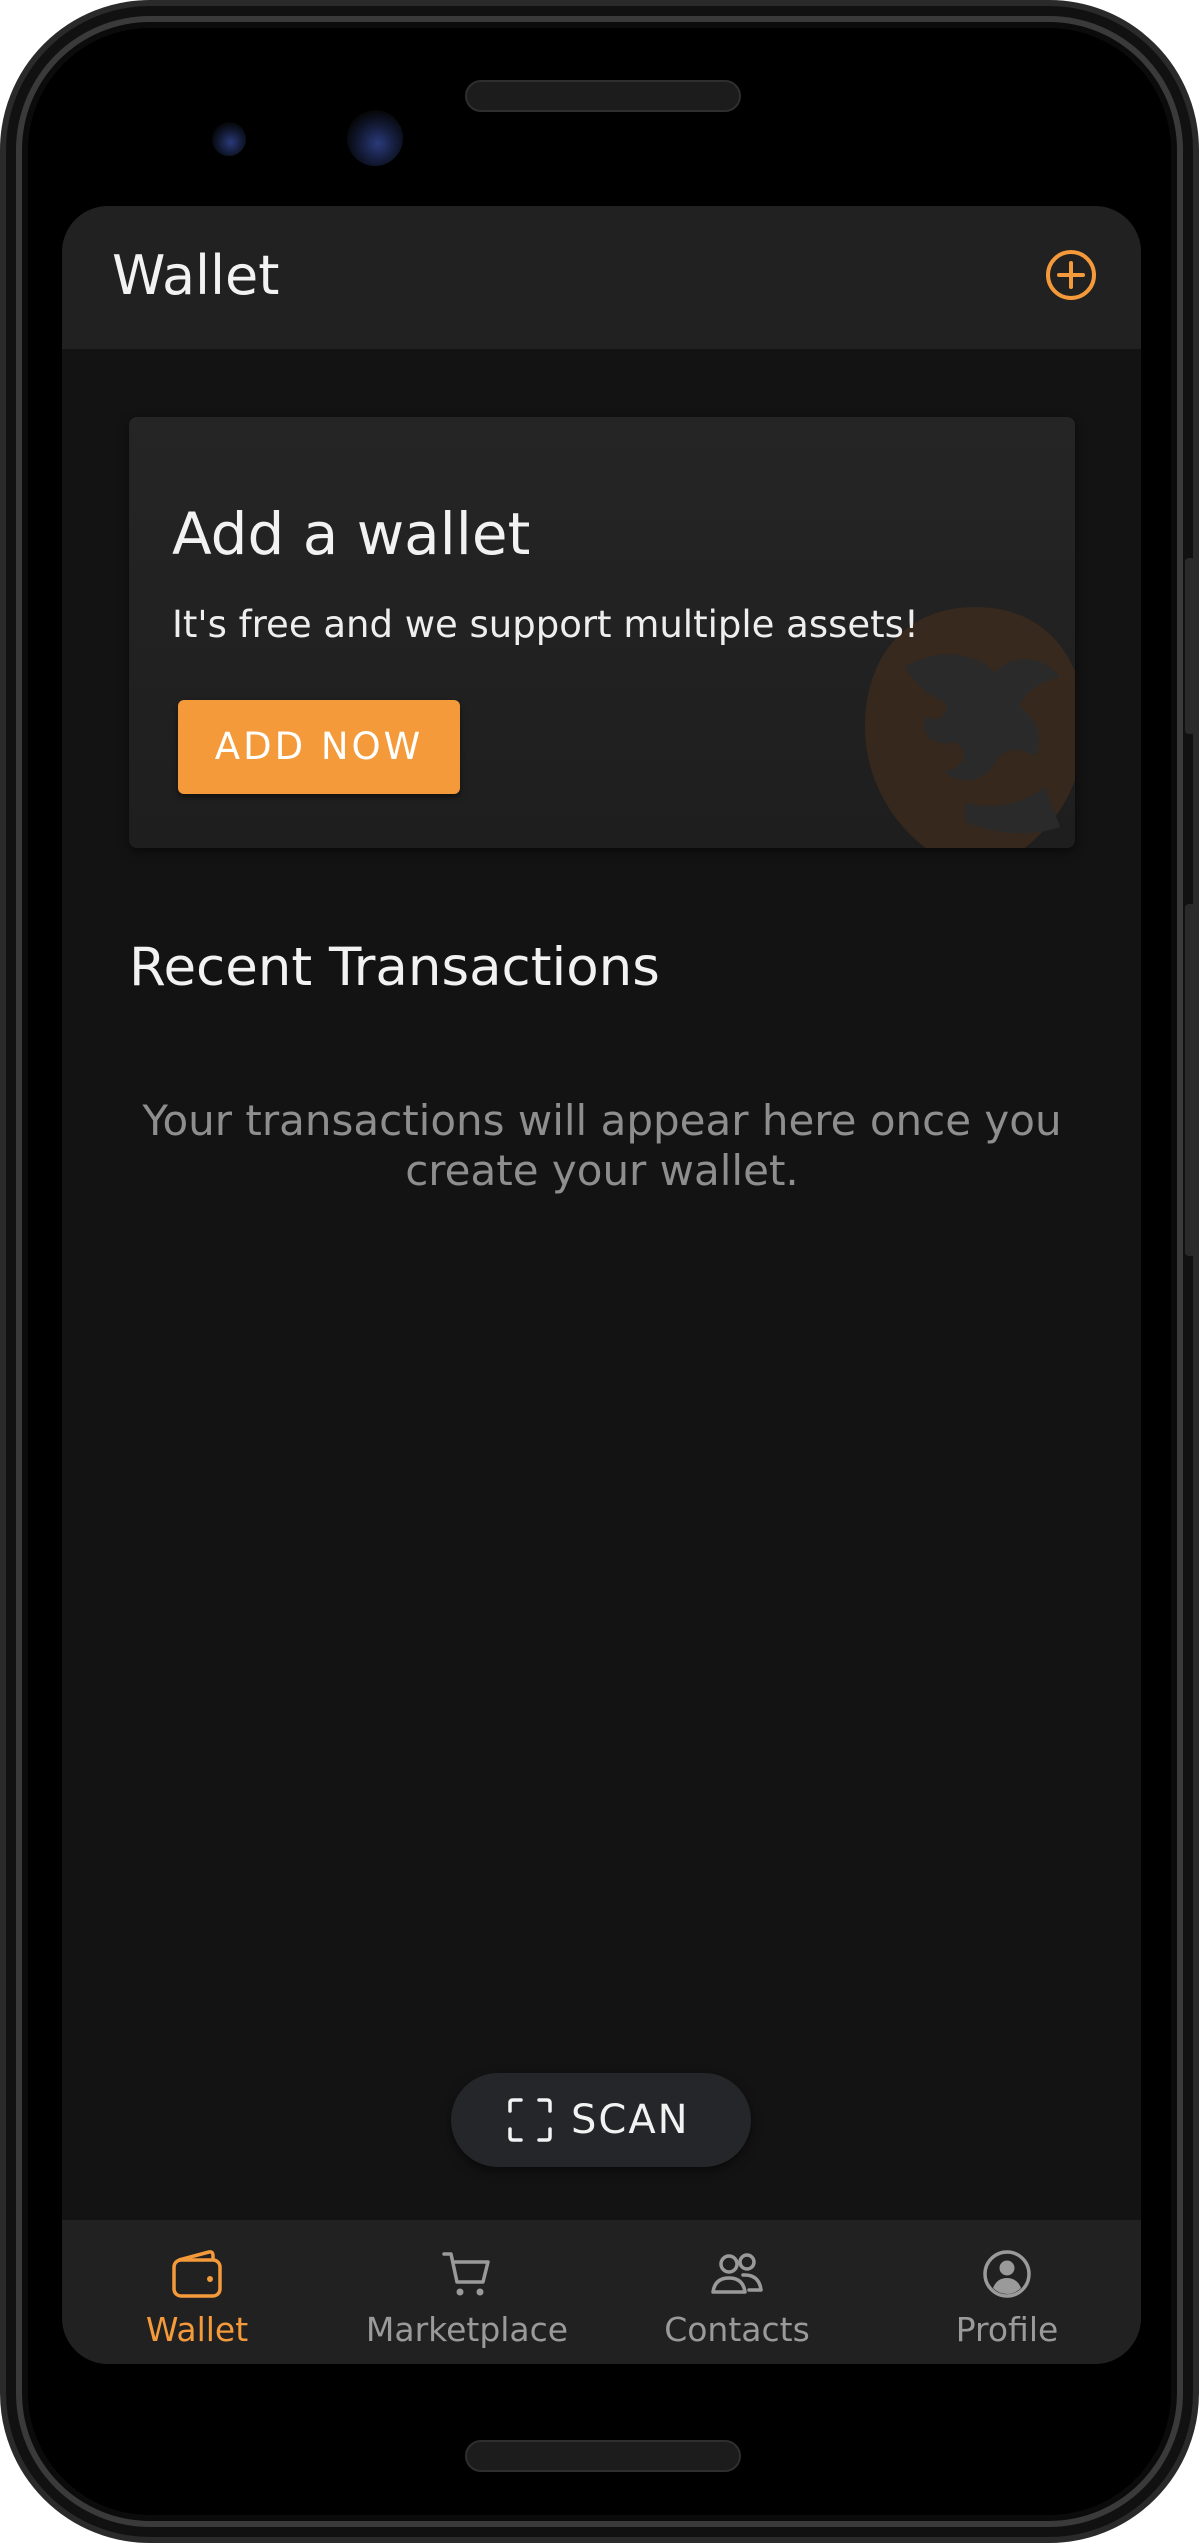 The width and height of the screenshot is (1199, 2543). What do you see at coordinates (196, 275) in the screenshot?
I see `page-title: Wallet` at bounding box center [196, 275].